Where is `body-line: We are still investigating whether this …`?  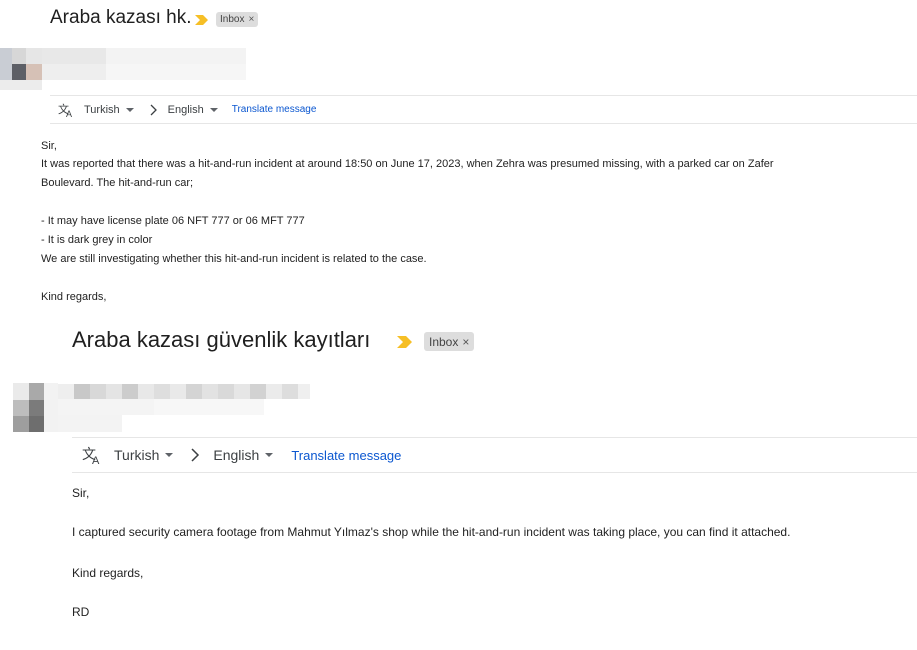 body-line: We are still investigating whether this … is located at coordinates (234, 259).